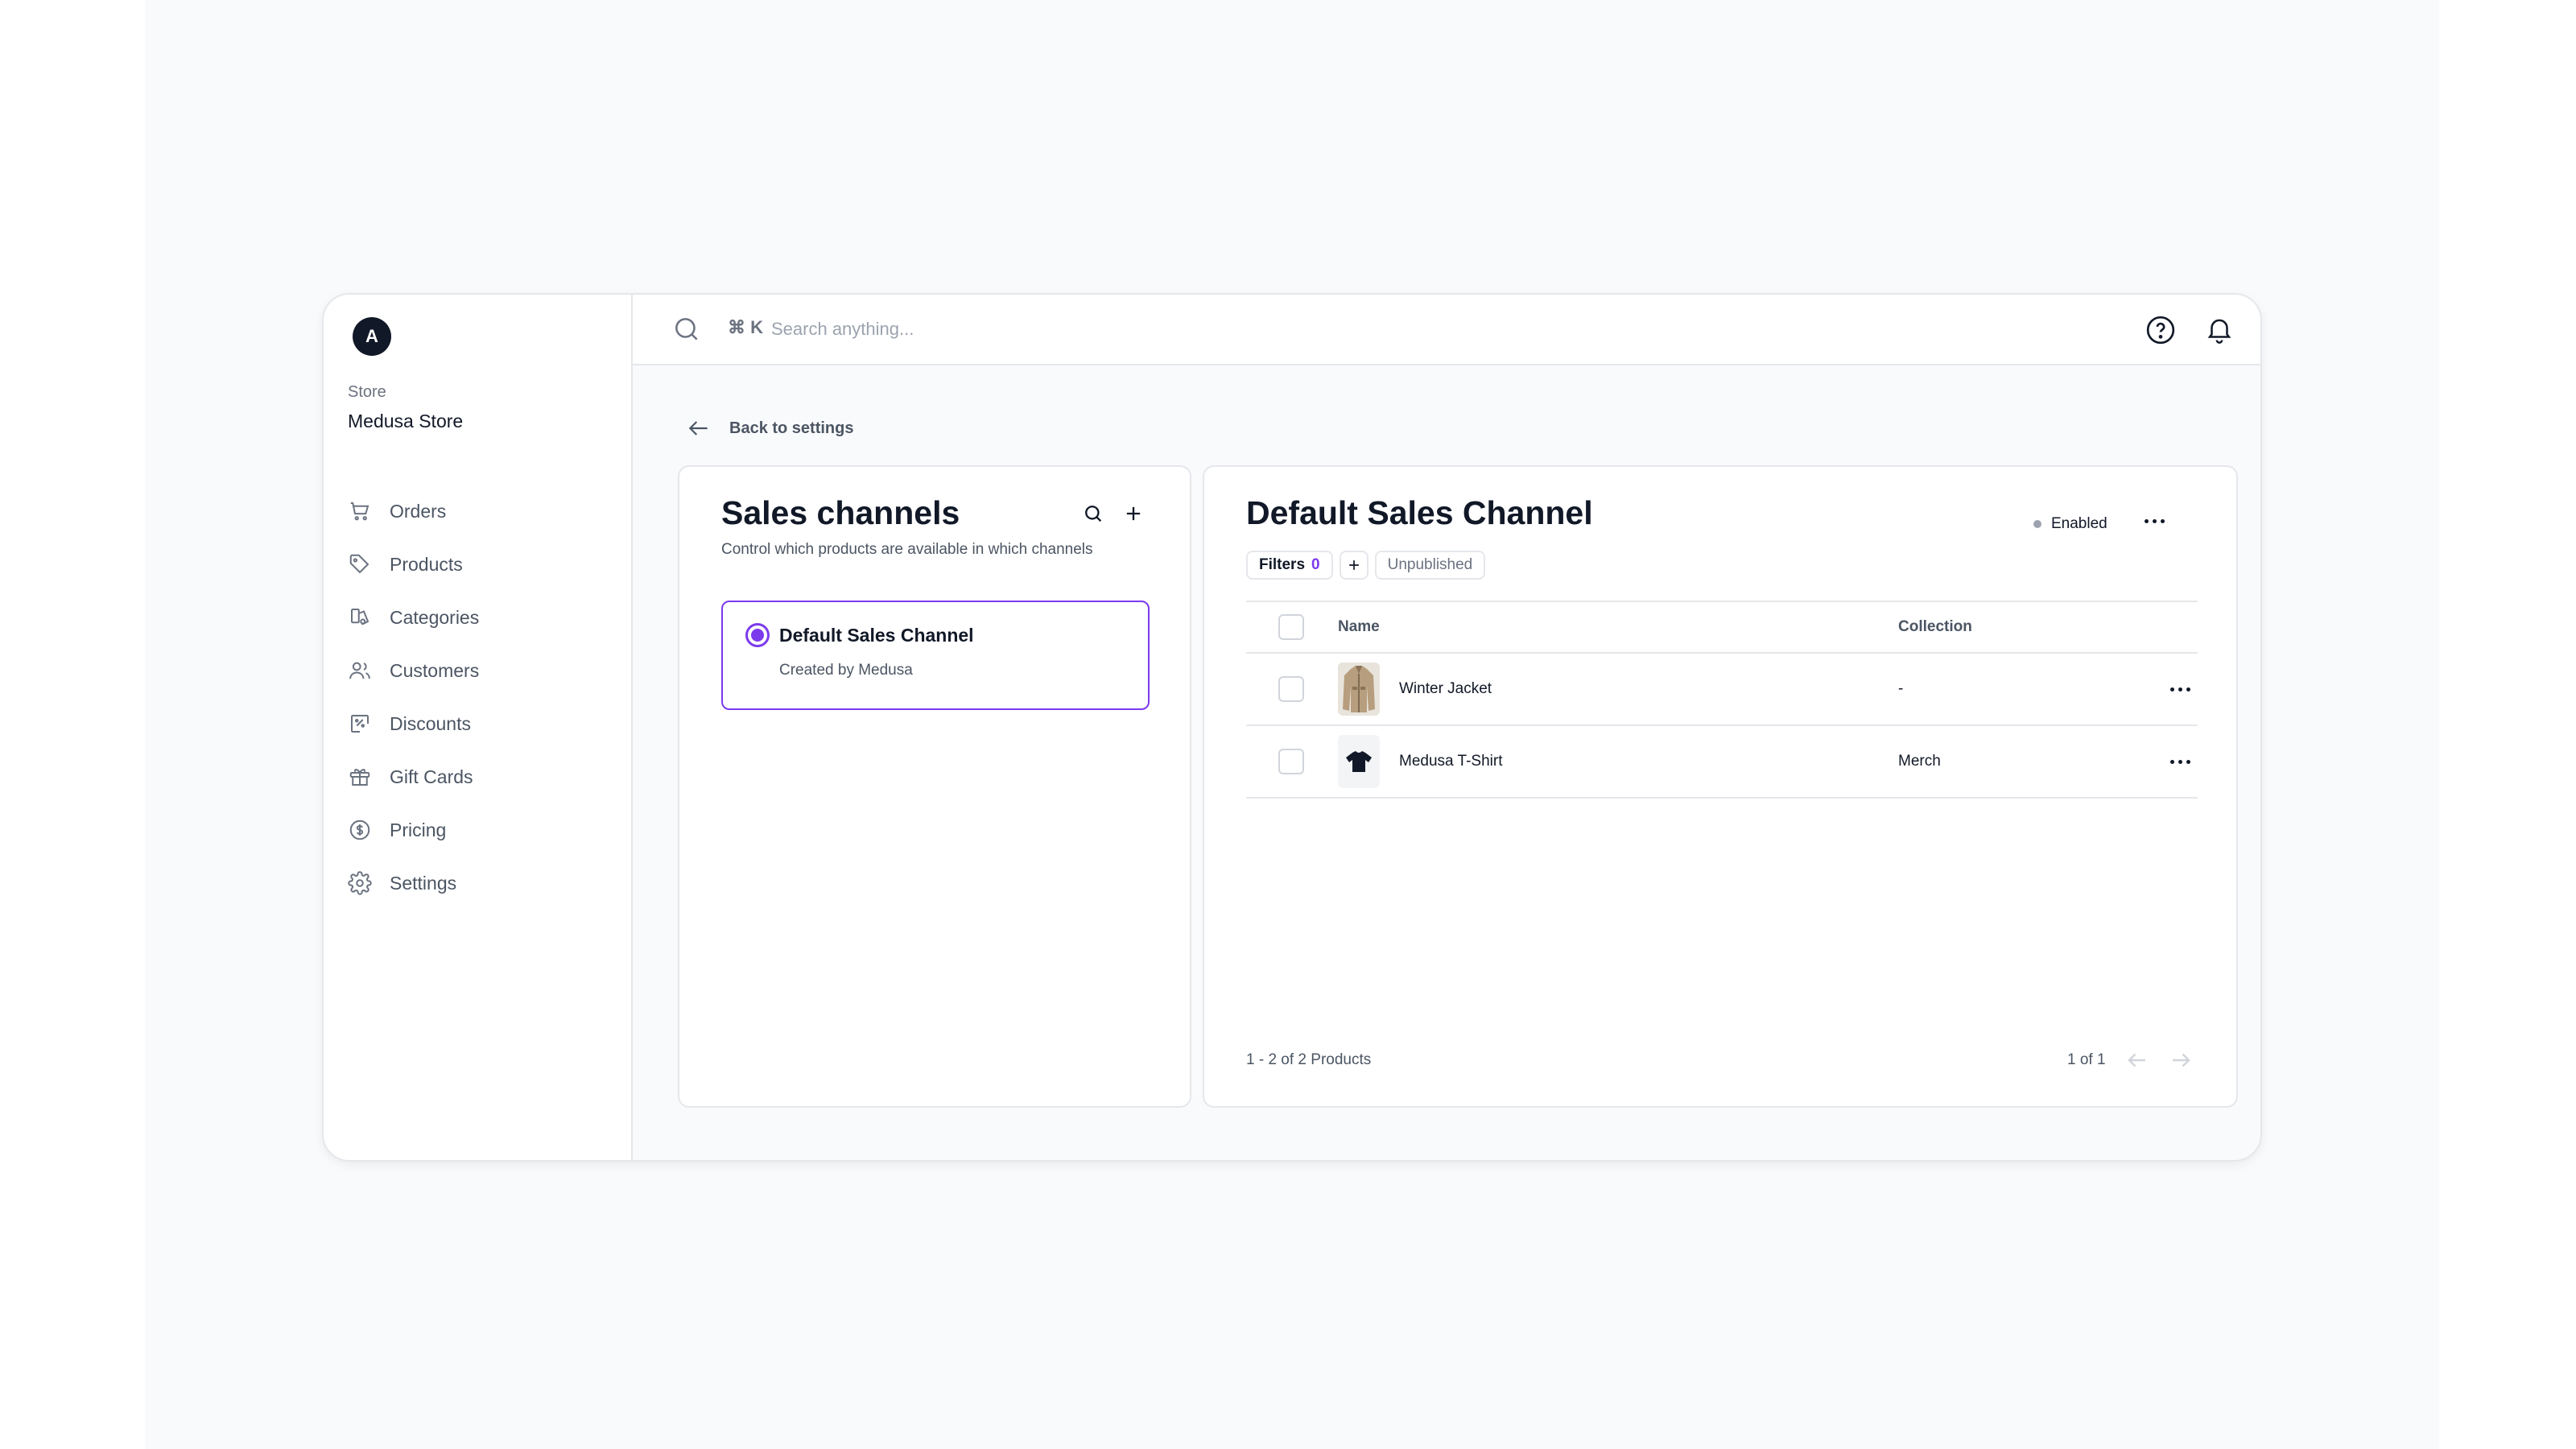 This screenshot has width=2576, height=1449. What do you see at coordinates (1722, 762) in the screenshot?
I see `table-row: Medusa T-Shirt Merch` at bounding box center [1722, 762].